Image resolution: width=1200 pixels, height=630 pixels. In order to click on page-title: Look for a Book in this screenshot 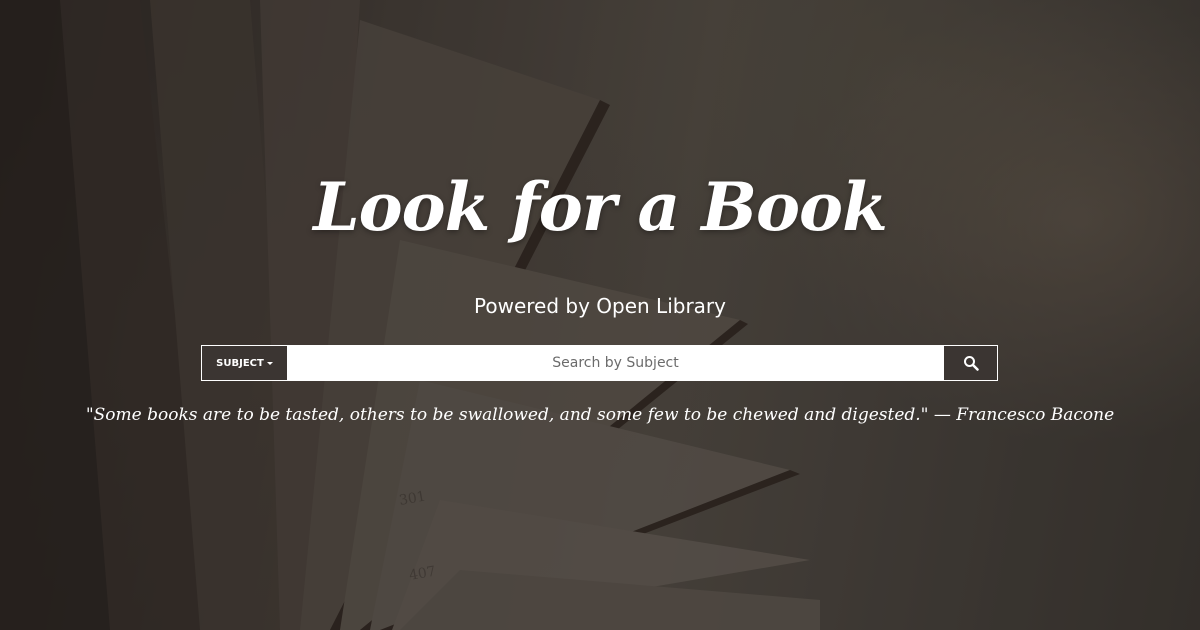, I will do `click(600, 207)`.